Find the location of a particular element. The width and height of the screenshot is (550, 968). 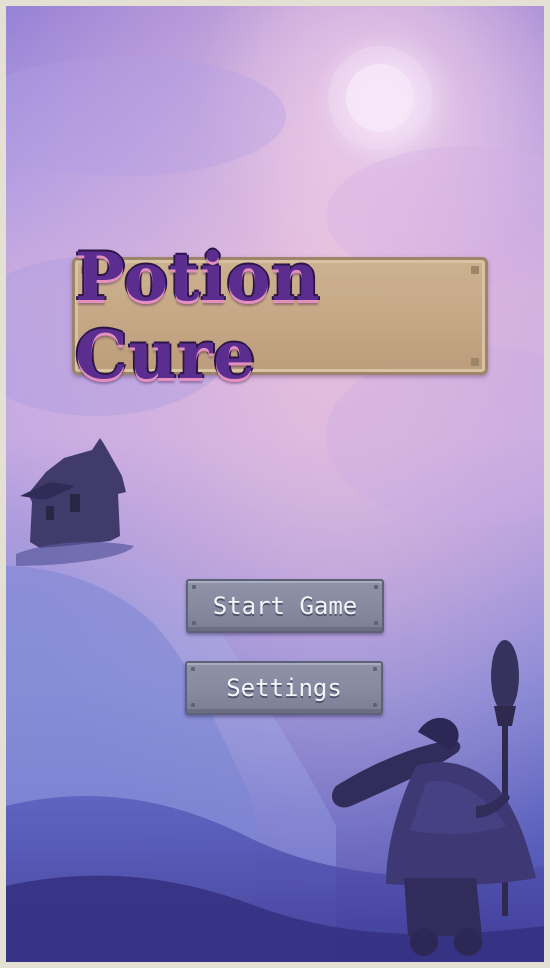

start-game-button: Start Game is located at coordinates (285, 606).